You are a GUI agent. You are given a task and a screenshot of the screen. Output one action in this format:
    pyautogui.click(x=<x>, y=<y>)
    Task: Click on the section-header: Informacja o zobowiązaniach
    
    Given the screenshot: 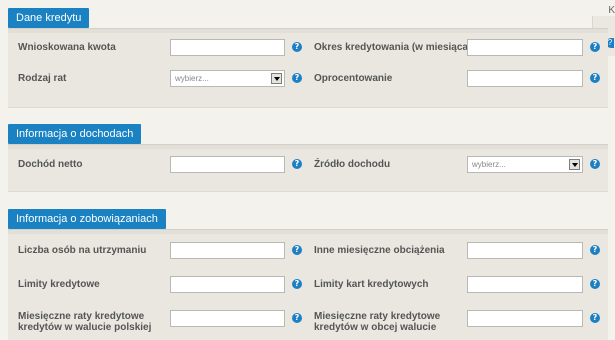 What is the action you would take?
    pyautogui.click(x=308, y=219)
    